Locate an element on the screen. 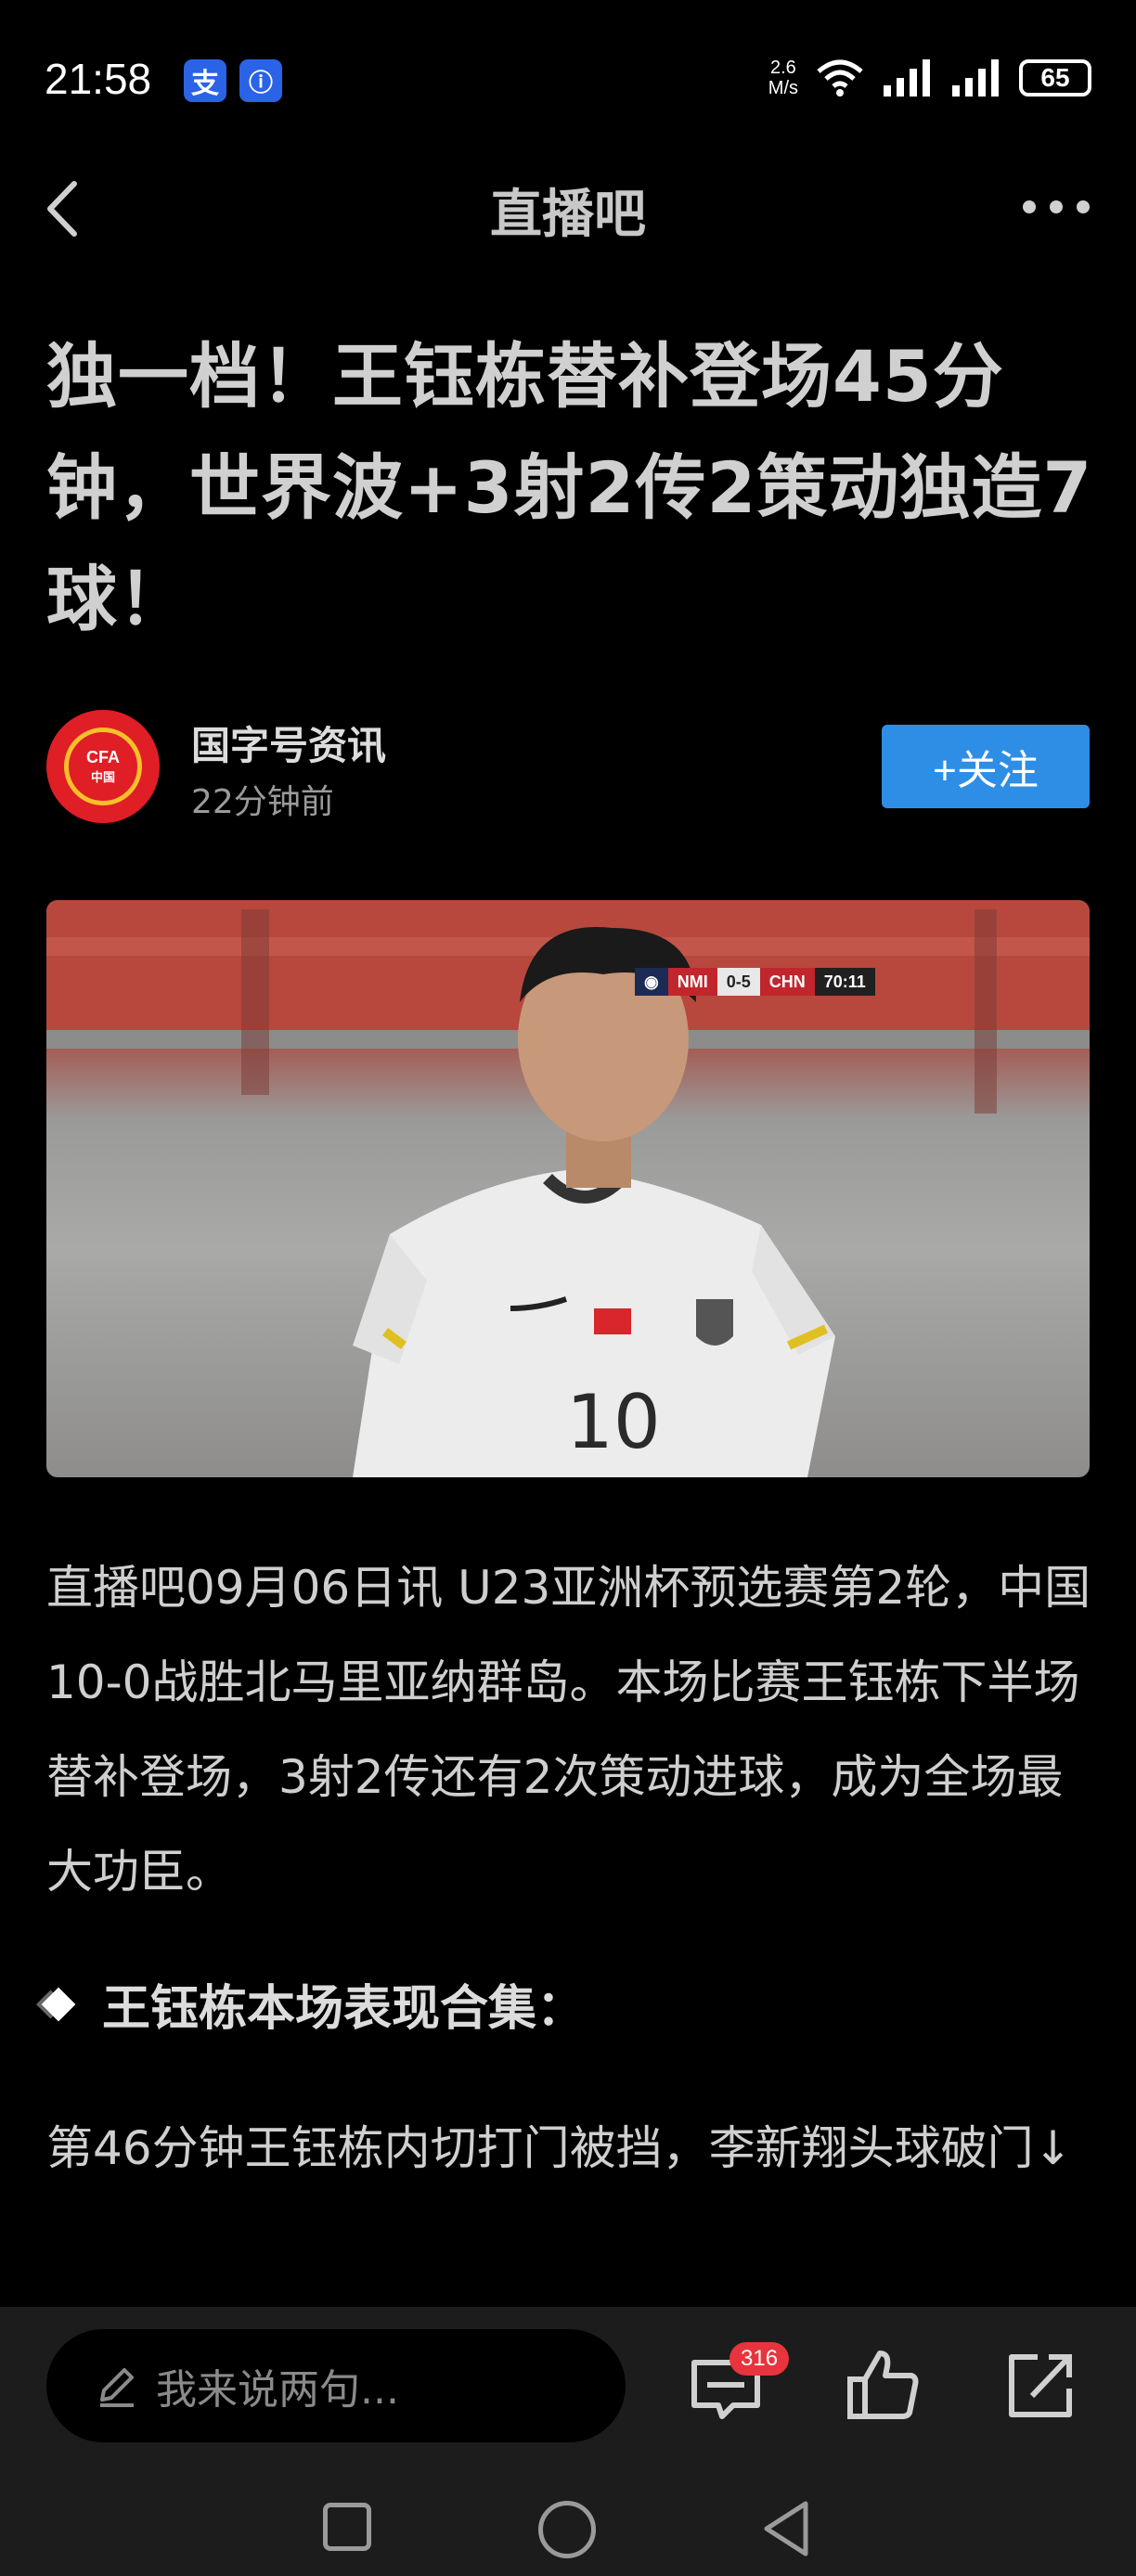 This screenshot has width=1136, height=2576. diamond-icon is located at coordinates (58, 2004).